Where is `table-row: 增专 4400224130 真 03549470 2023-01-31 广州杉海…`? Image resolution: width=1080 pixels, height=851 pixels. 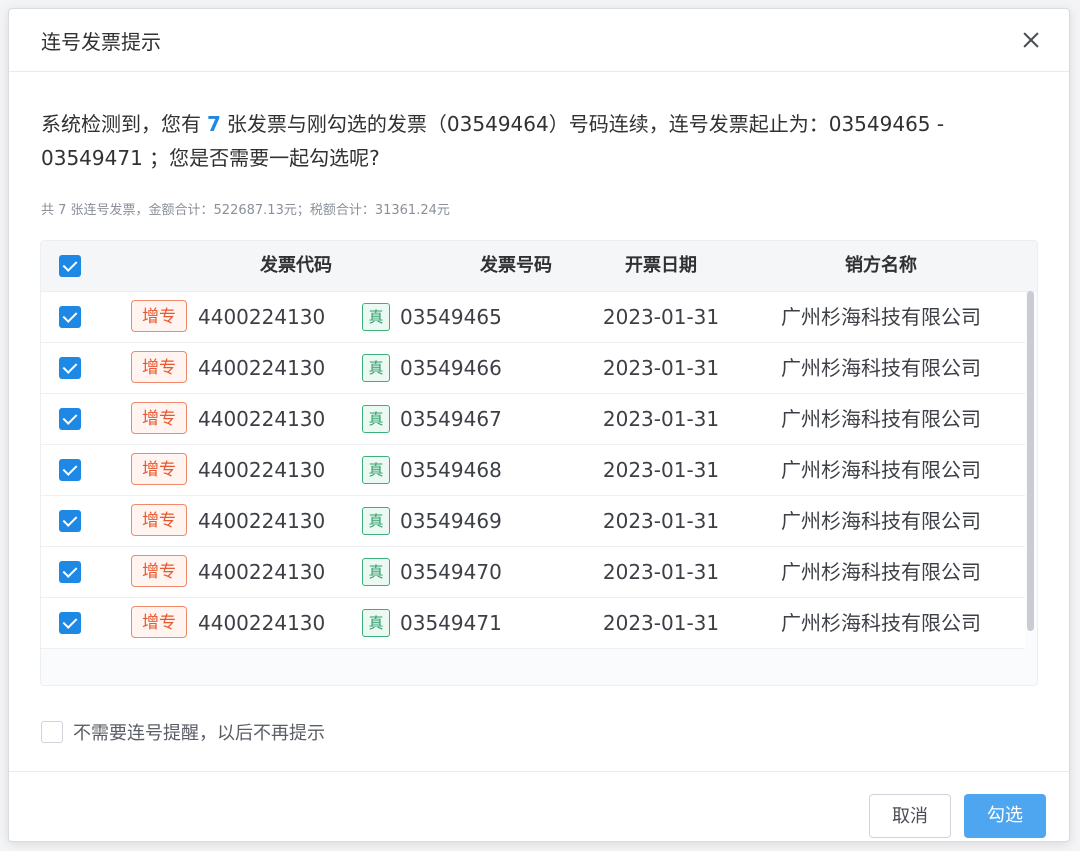
table-row: 增专 4400224130 真 03549470 2023-01-31 广州杉海… is located at coordinates (533, 572).